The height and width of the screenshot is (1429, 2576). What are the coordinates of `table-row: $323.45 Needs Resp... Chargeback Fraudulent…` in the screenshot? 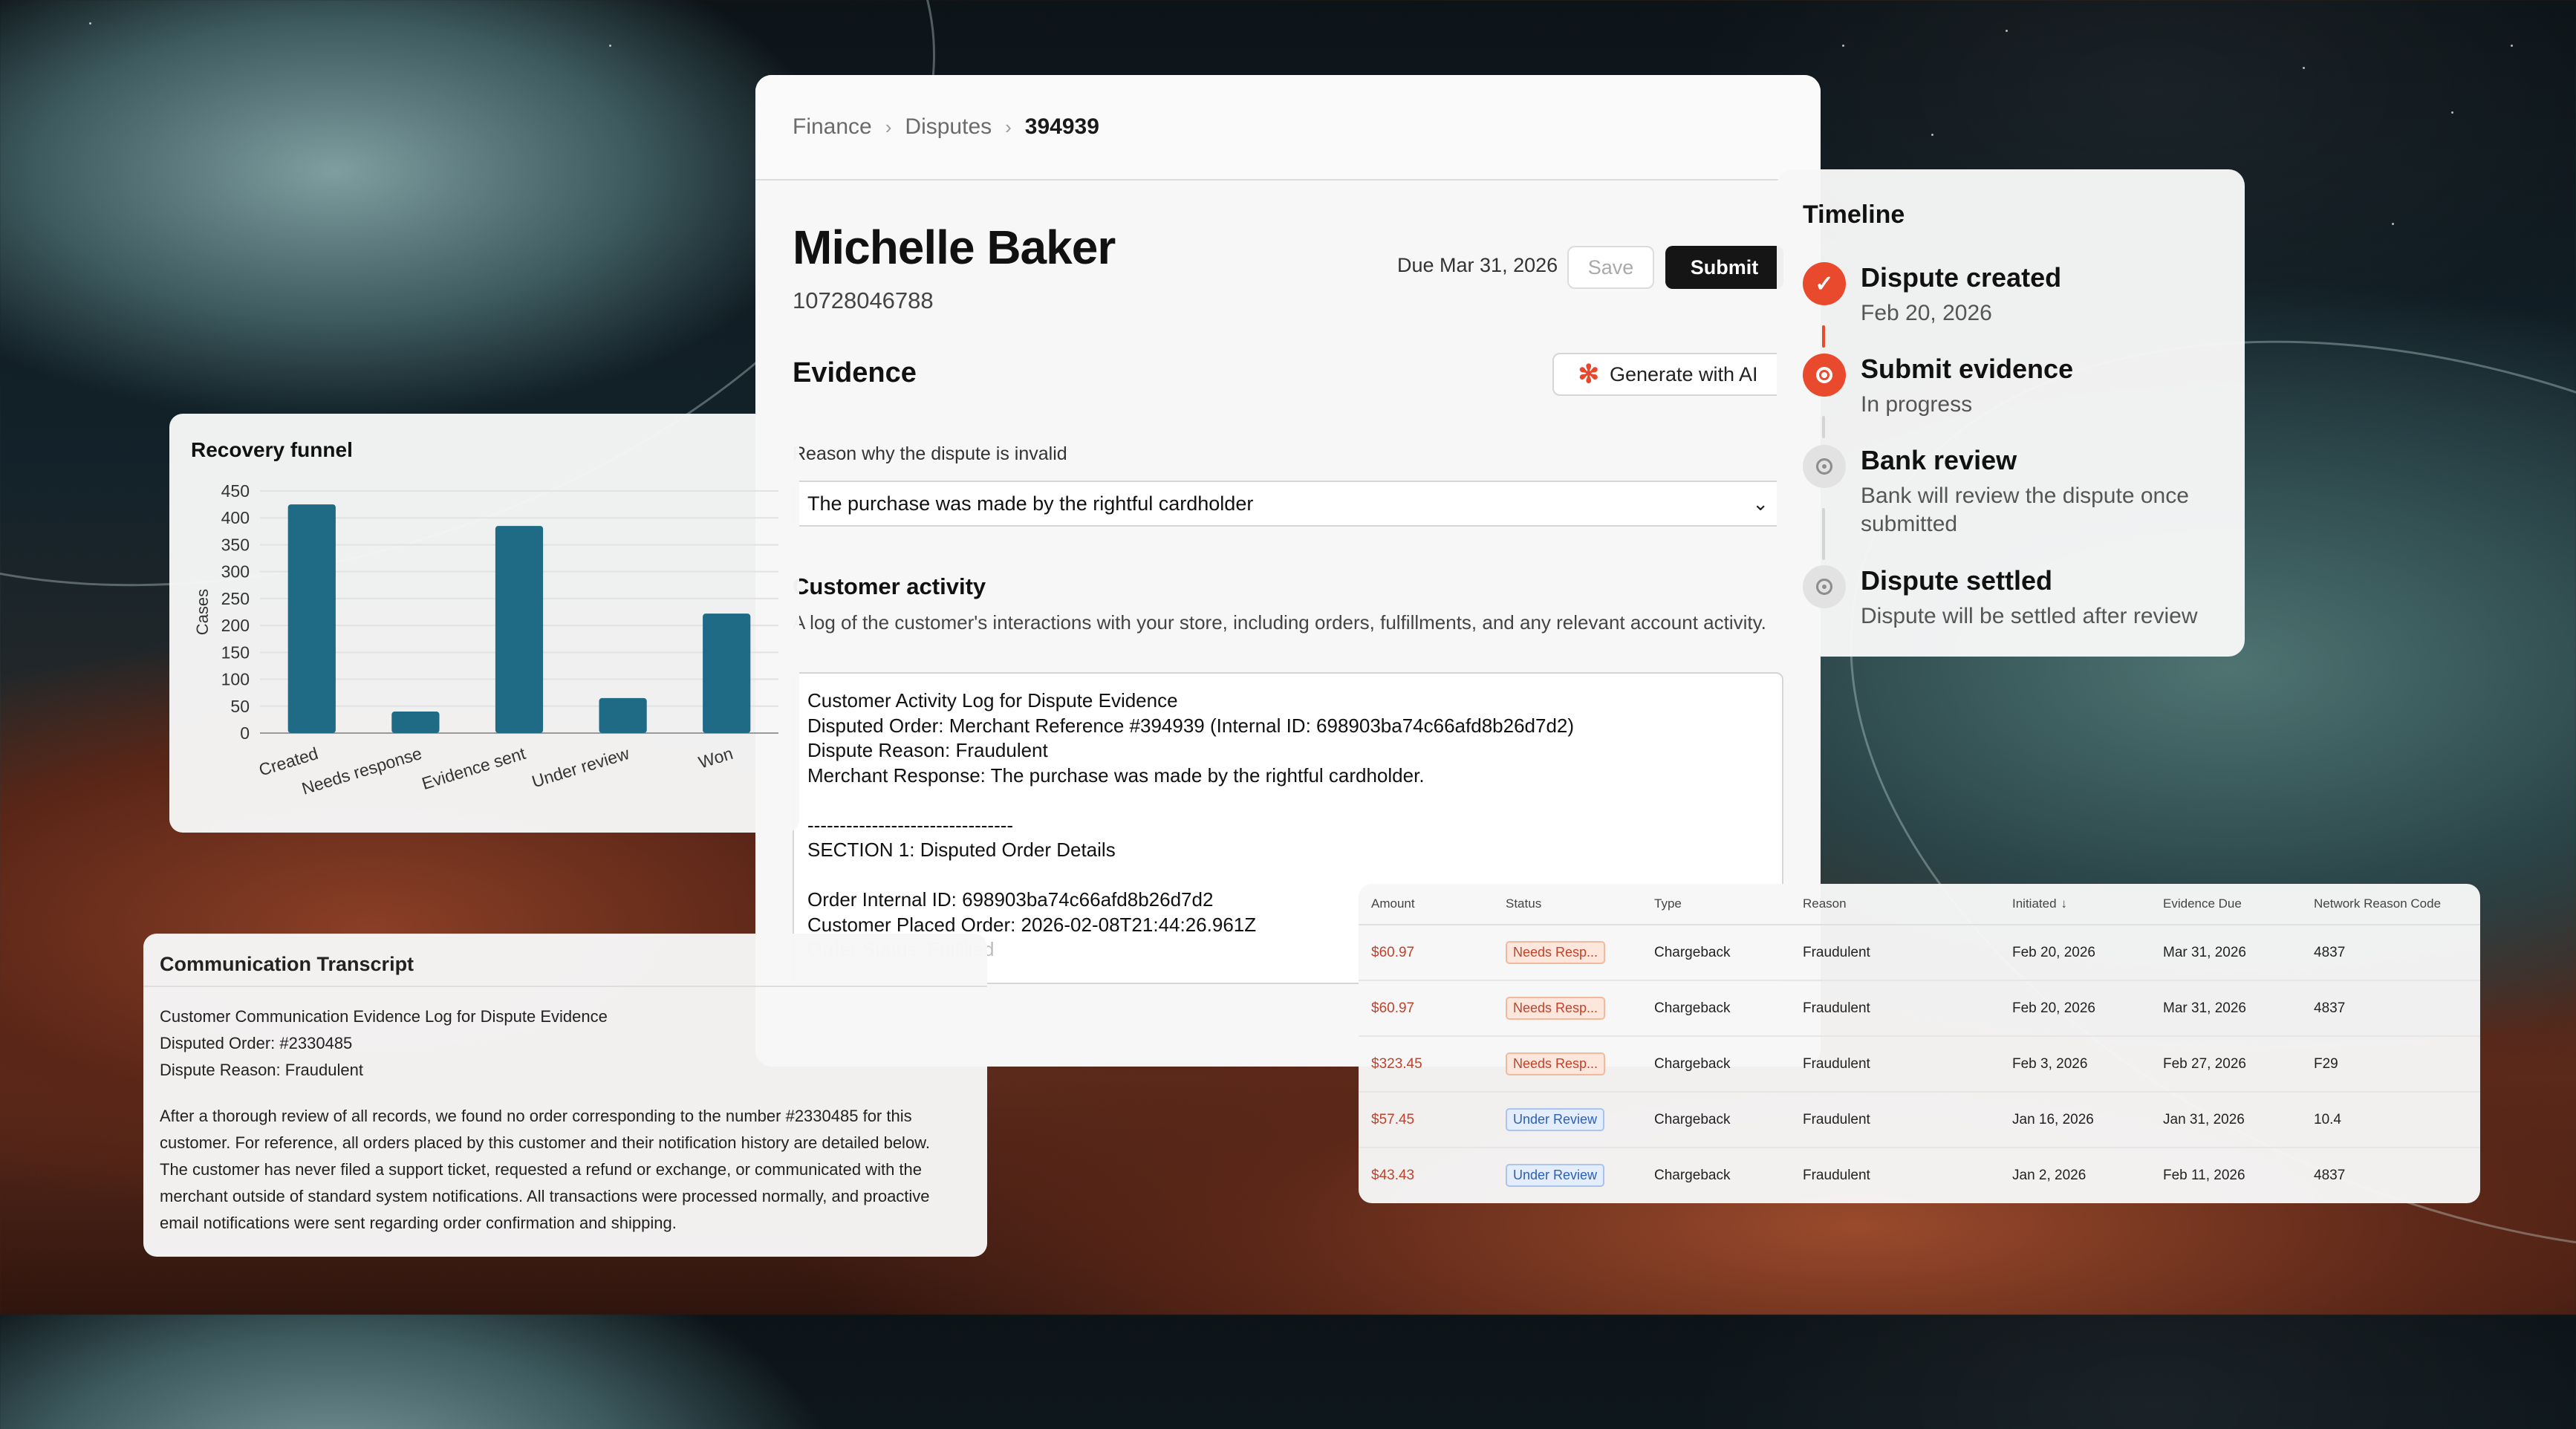 It's located at (1919, 1064).